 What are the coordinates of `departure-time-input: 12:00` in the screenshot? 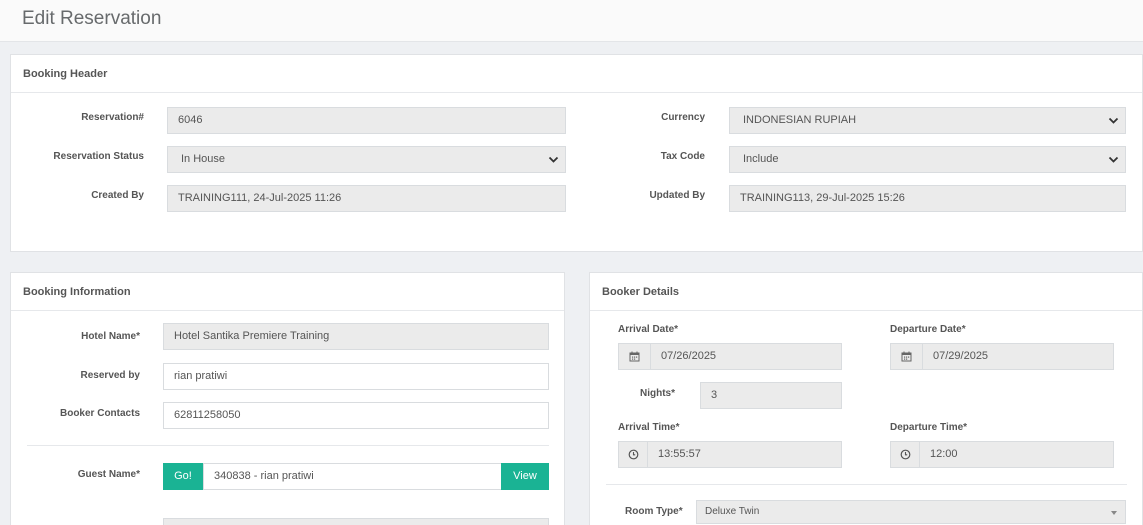 It's located at (1016, 454).